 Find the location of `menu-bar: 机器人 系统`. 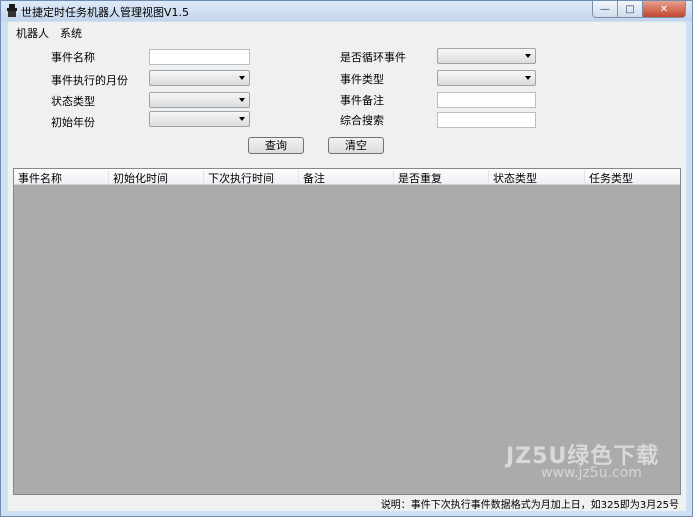

menu-bar: 机器人 系统 is located at coordinates (347, 31).